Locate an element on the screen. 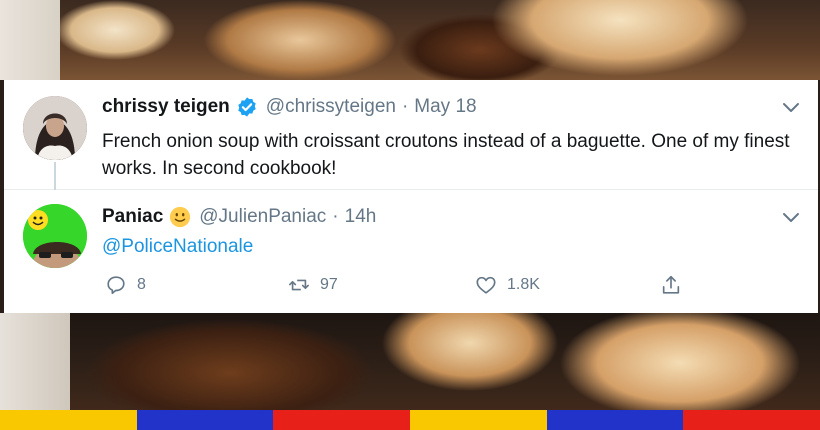  tweet-header: chrissy teigen @chrissyteigen · May 18 is located at coordinates (289, 107).